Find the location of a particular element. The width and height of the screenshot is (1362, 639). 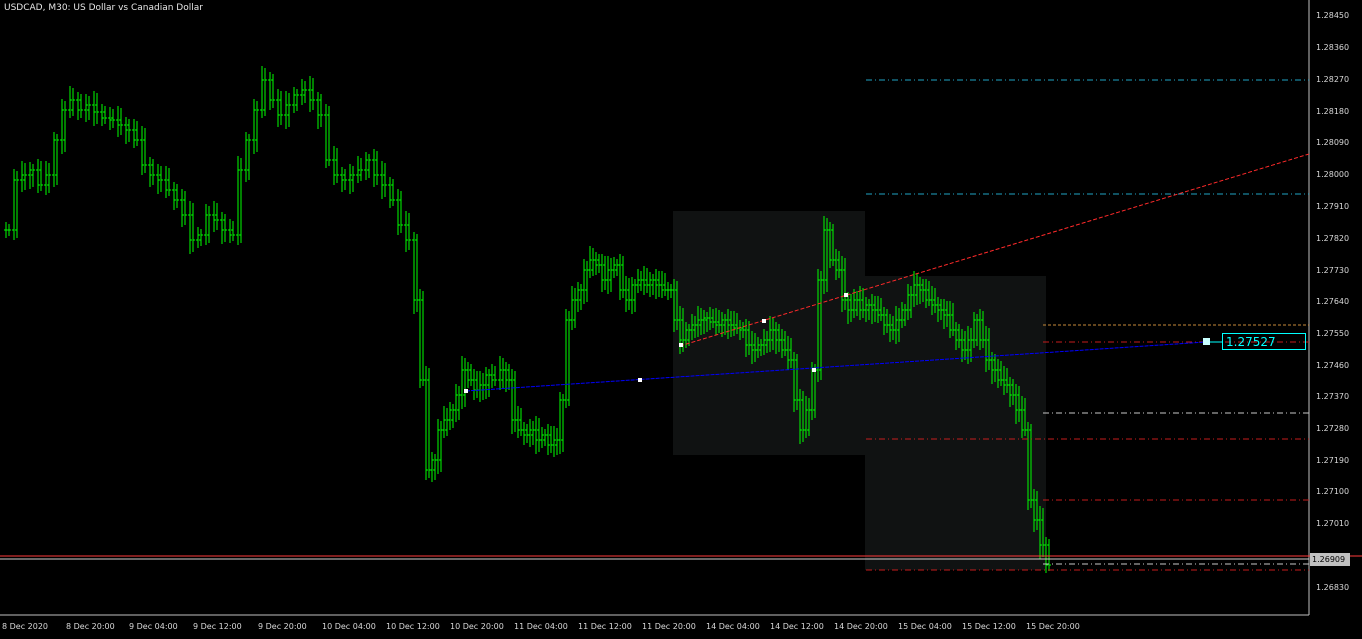

price-tick-label: 1.27910 is located at coordinates (1333, 206).